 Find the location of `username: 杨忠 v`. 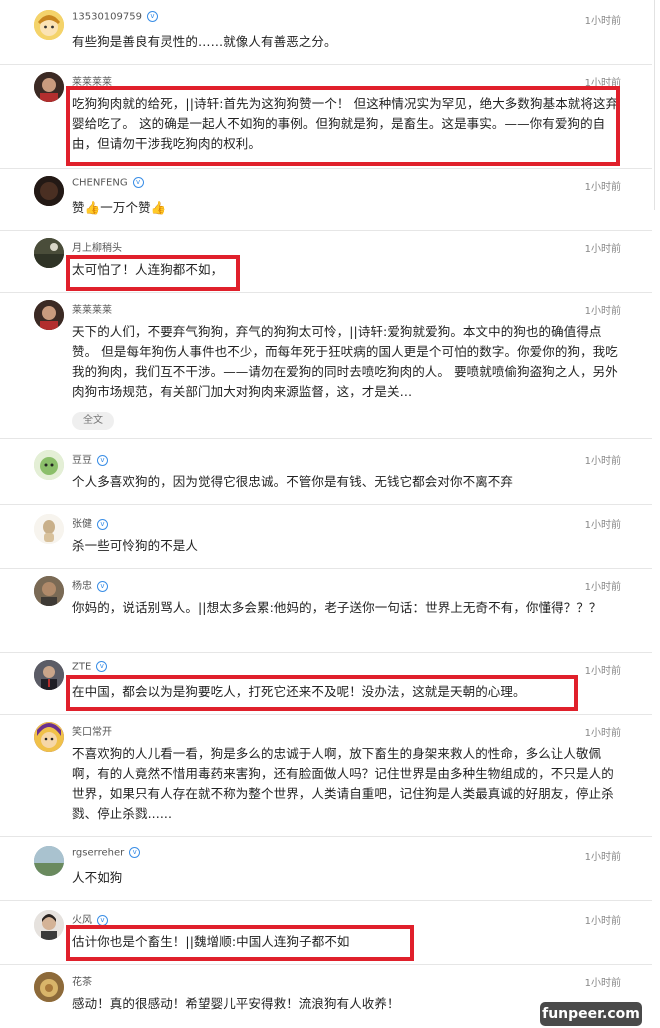

username: 杨忠 v is located at coordinates (90, 584).